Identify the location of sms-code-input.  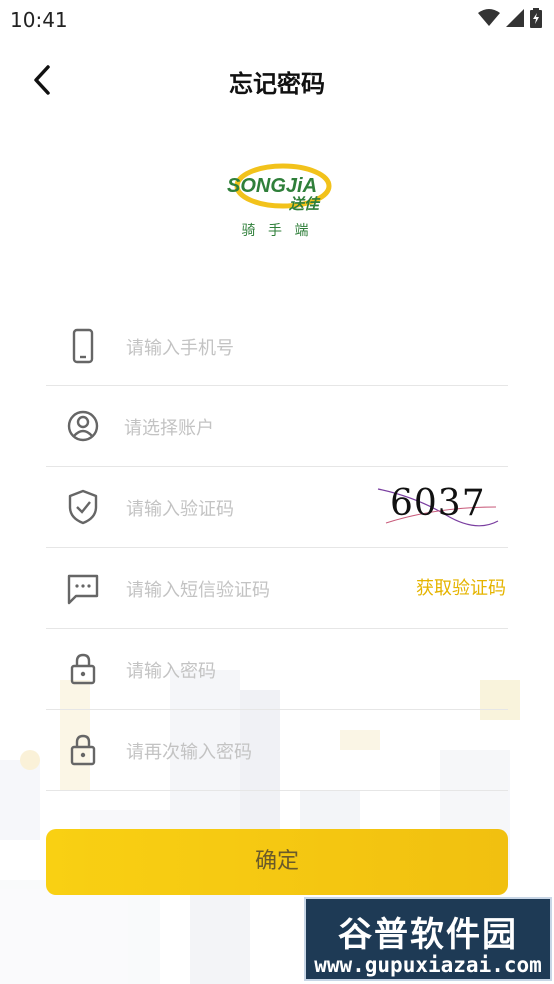
(246, 590).